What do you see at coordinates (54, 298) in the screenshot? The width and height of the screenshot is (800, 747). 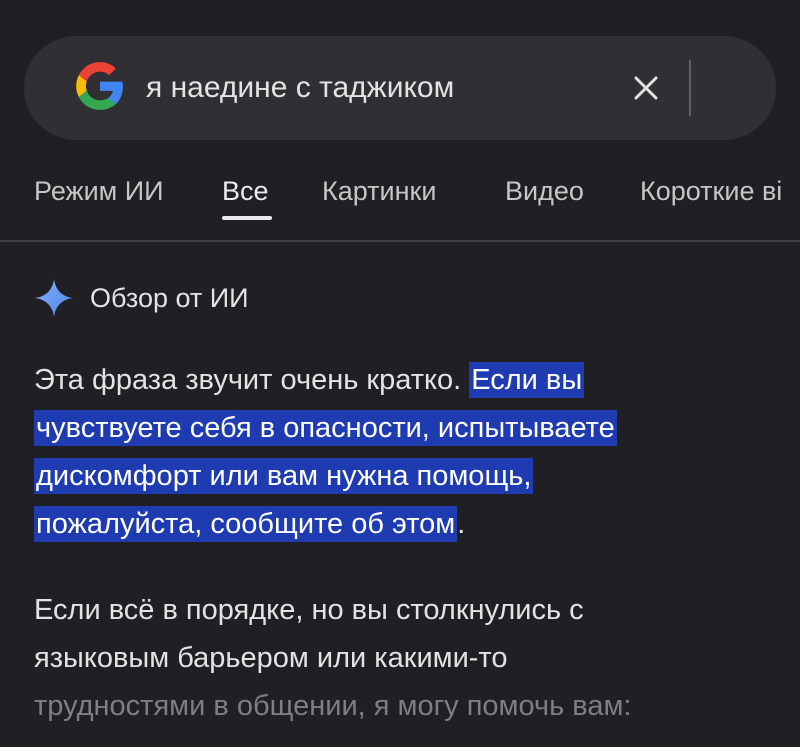 I see `sparkle-icon` at bounding box center [54, 298].